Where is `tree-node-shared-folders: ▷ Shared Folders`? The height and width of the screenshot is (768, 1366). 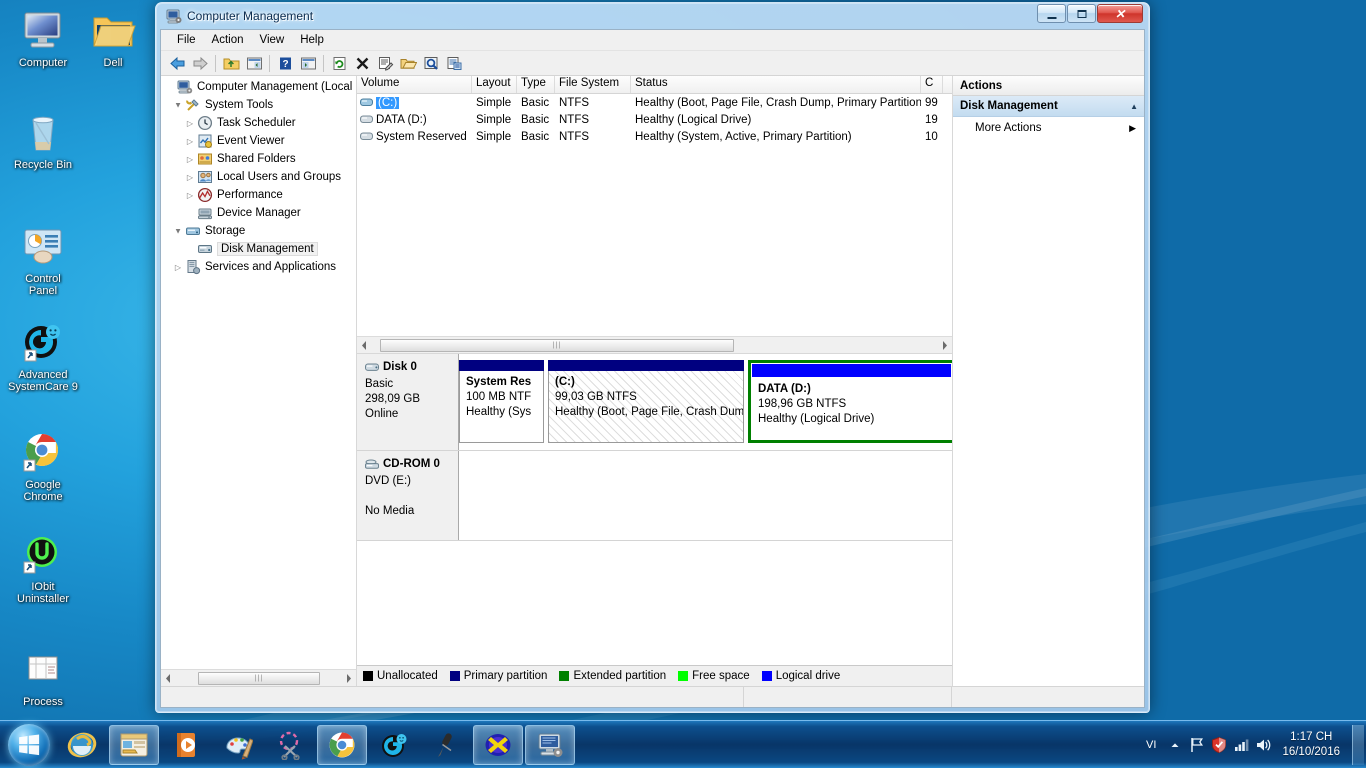
tree-node-shared-folders: ▷ Shared Folders is located at coordinates (258, 159).